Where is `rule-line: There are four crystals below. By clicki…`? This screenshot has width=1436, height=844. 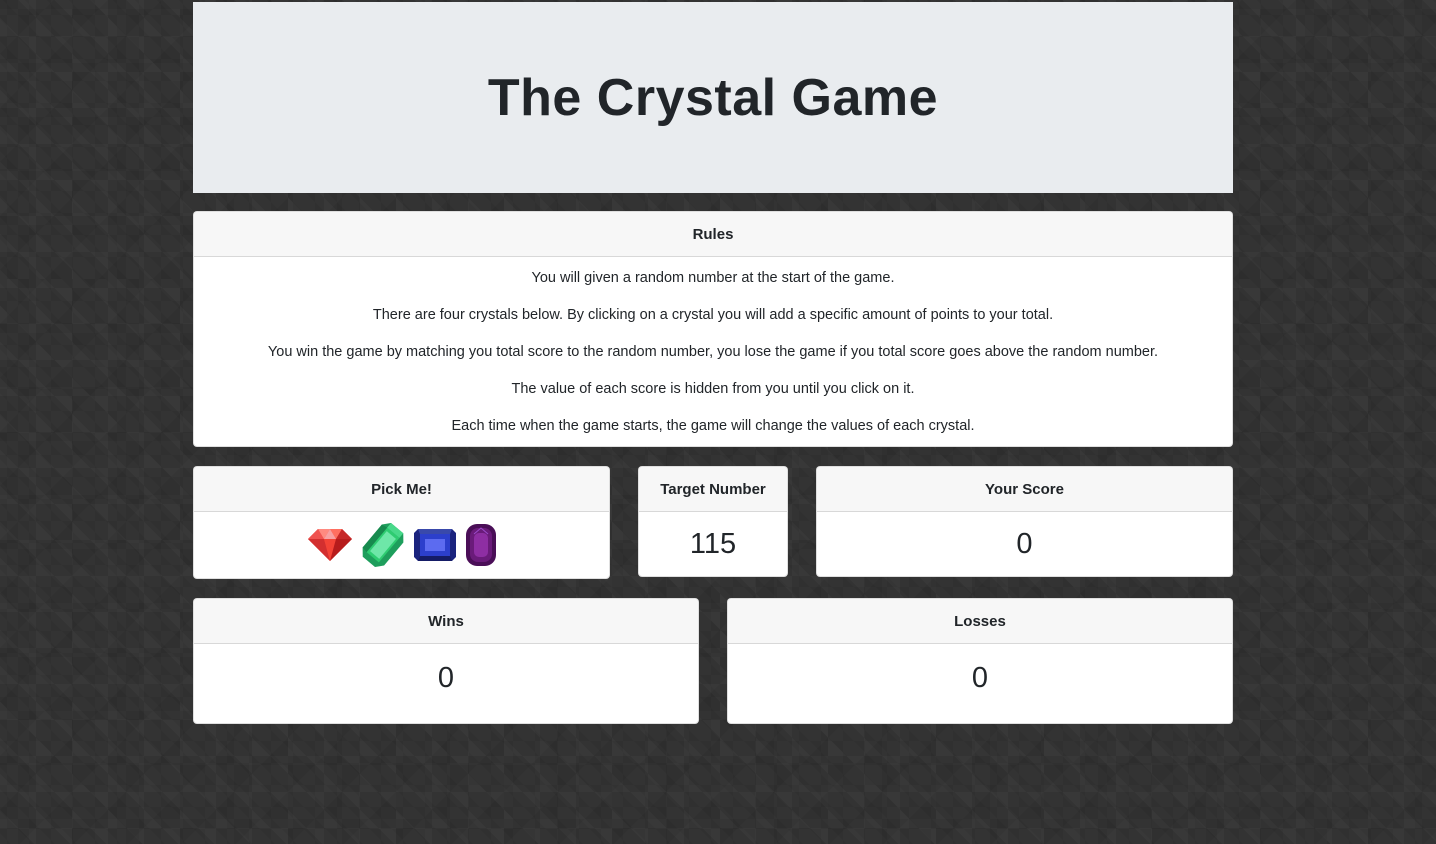
rule-line: There are four crystals below. By clicki… is located at coordinates (713, 315).